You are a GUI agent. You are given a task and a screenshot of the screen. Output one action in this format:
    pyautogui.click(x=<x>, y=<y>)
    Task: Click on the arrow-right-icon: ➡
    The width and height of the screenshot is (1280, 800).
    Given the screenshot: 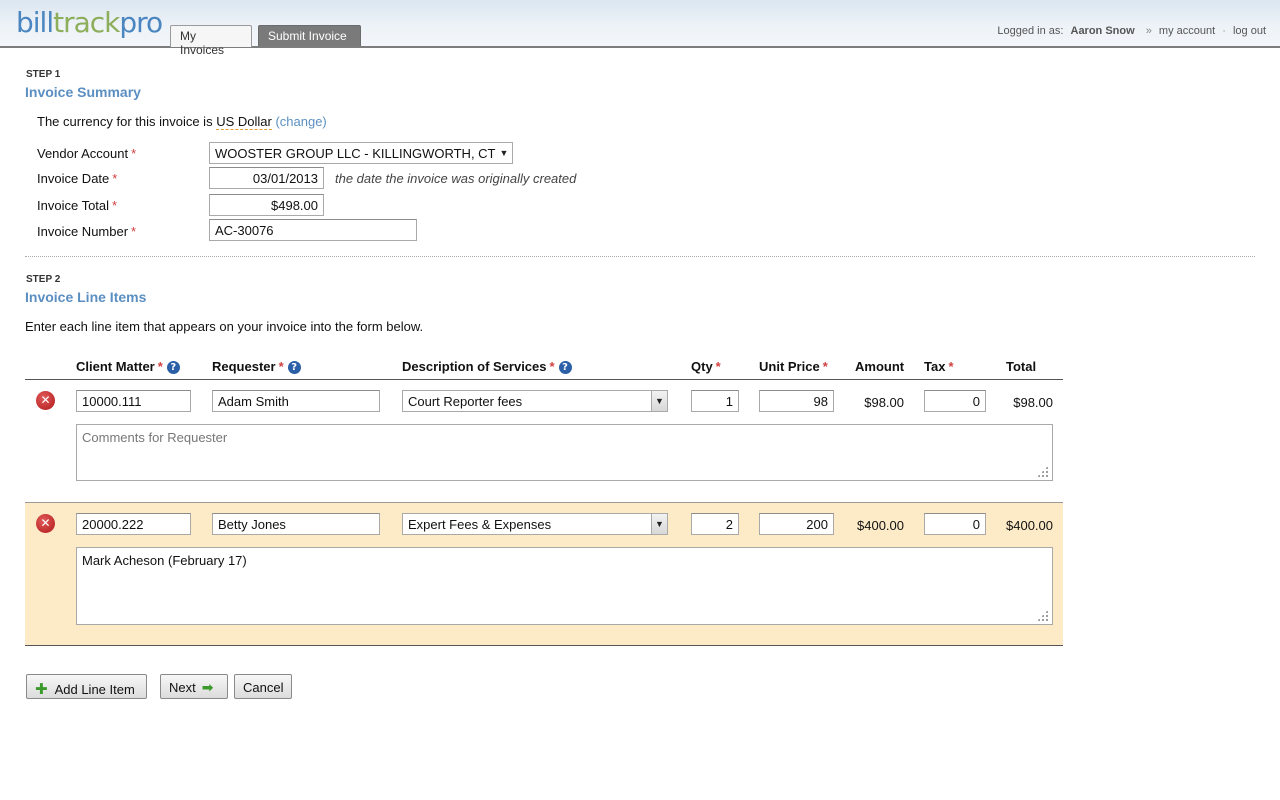 What is the action you would take?
    pyautogui.click(x=207, y=688)
    